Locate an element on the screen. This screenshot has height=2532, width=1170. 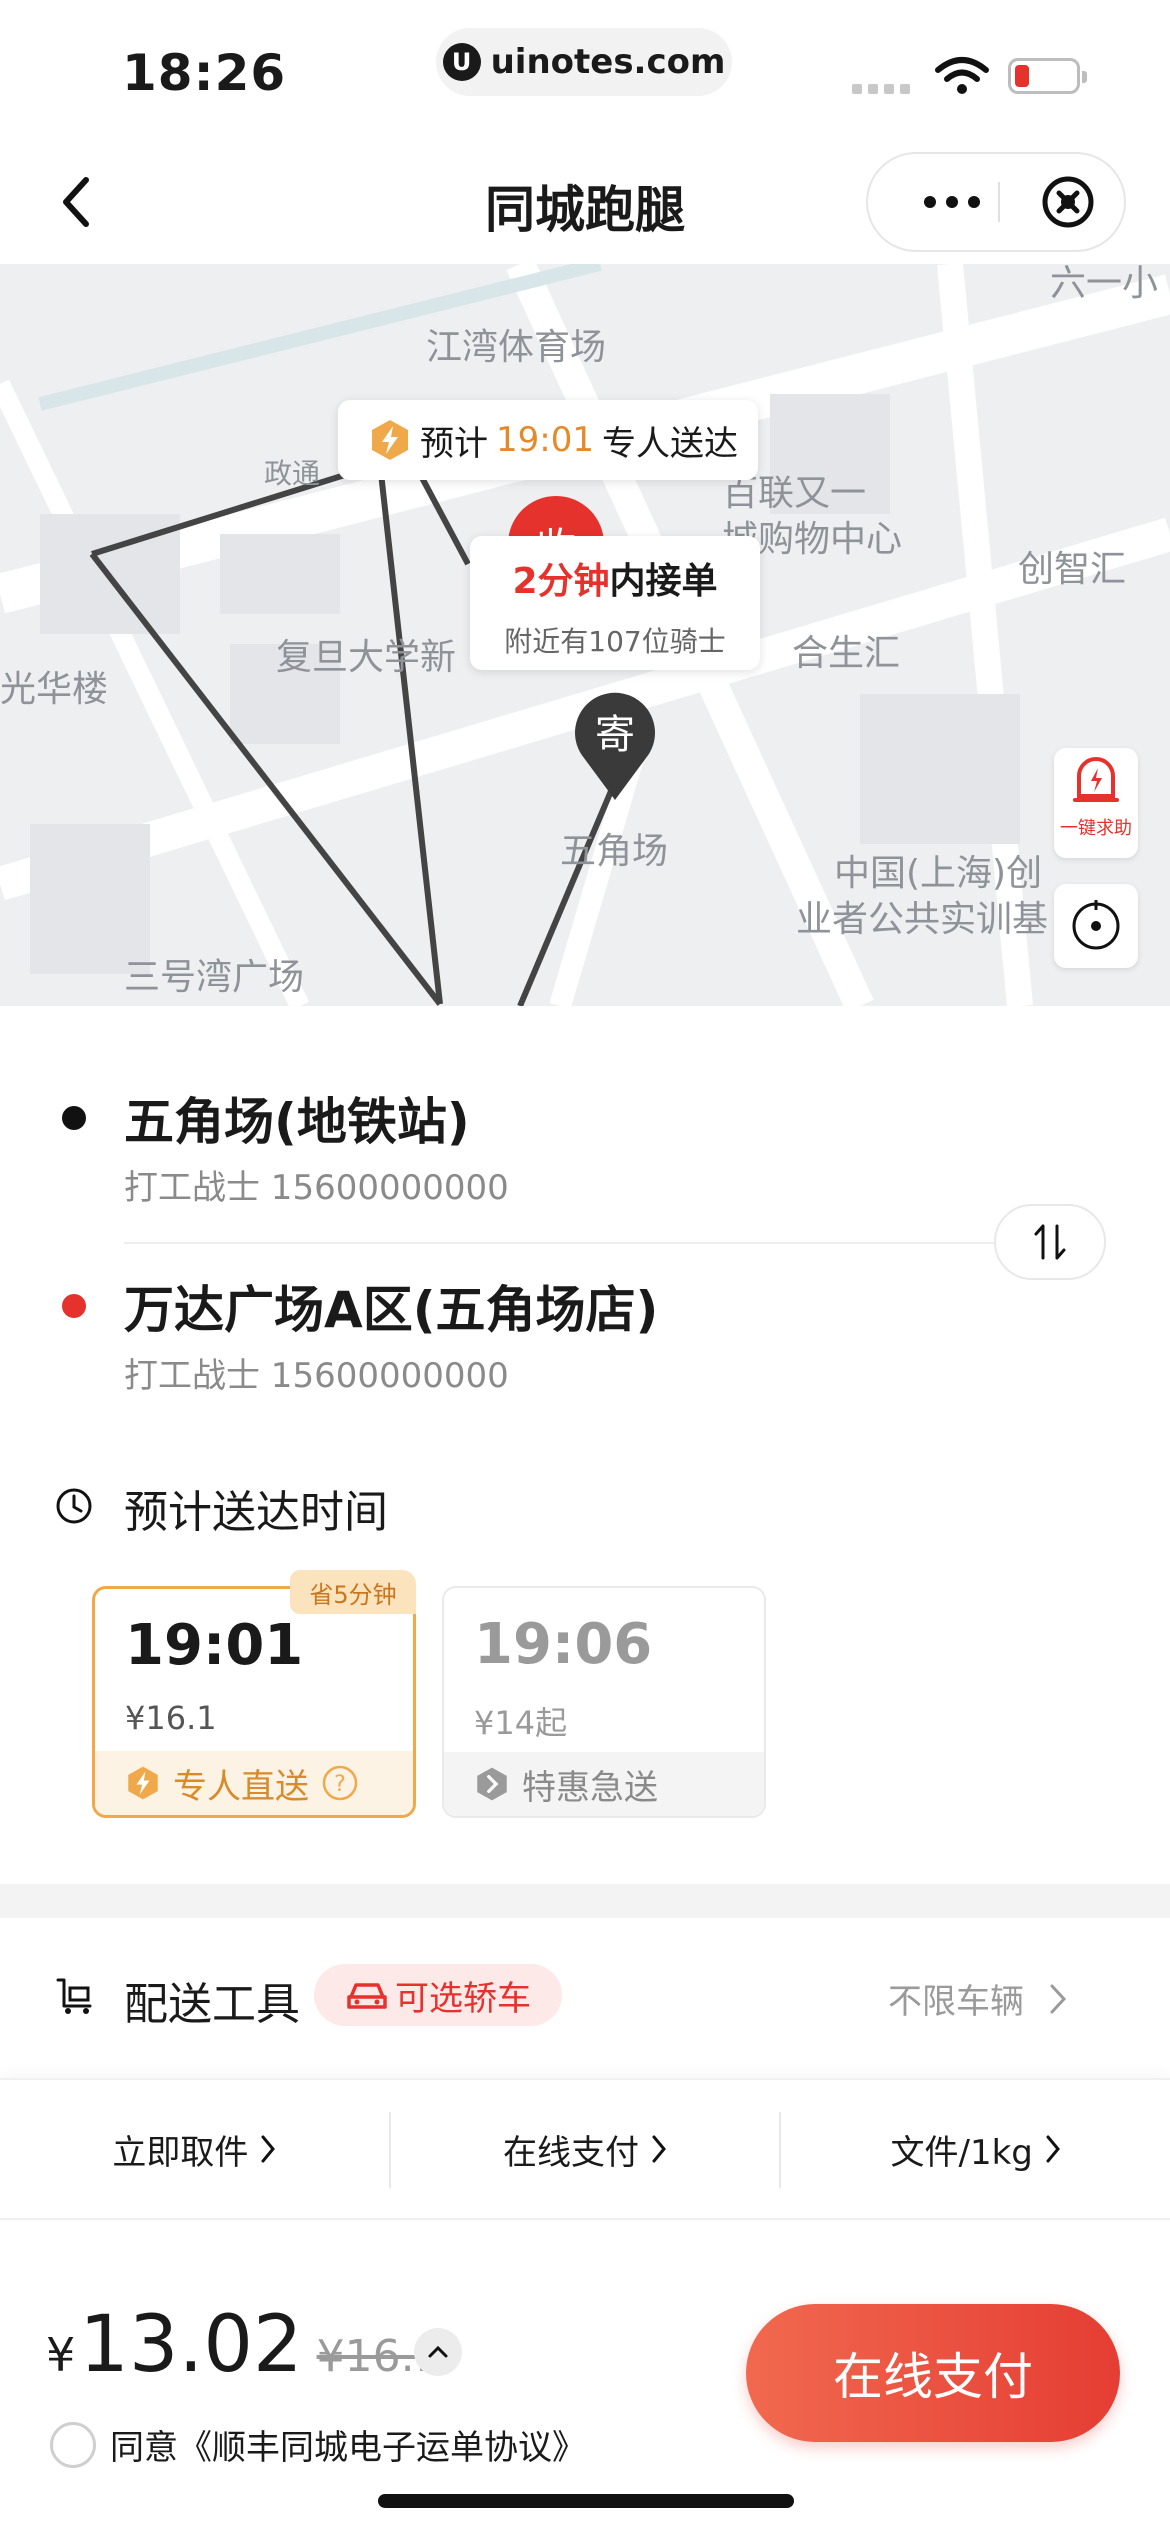
status-bar: 18:26 U uinotes.com is located at coordinates (585, 70).